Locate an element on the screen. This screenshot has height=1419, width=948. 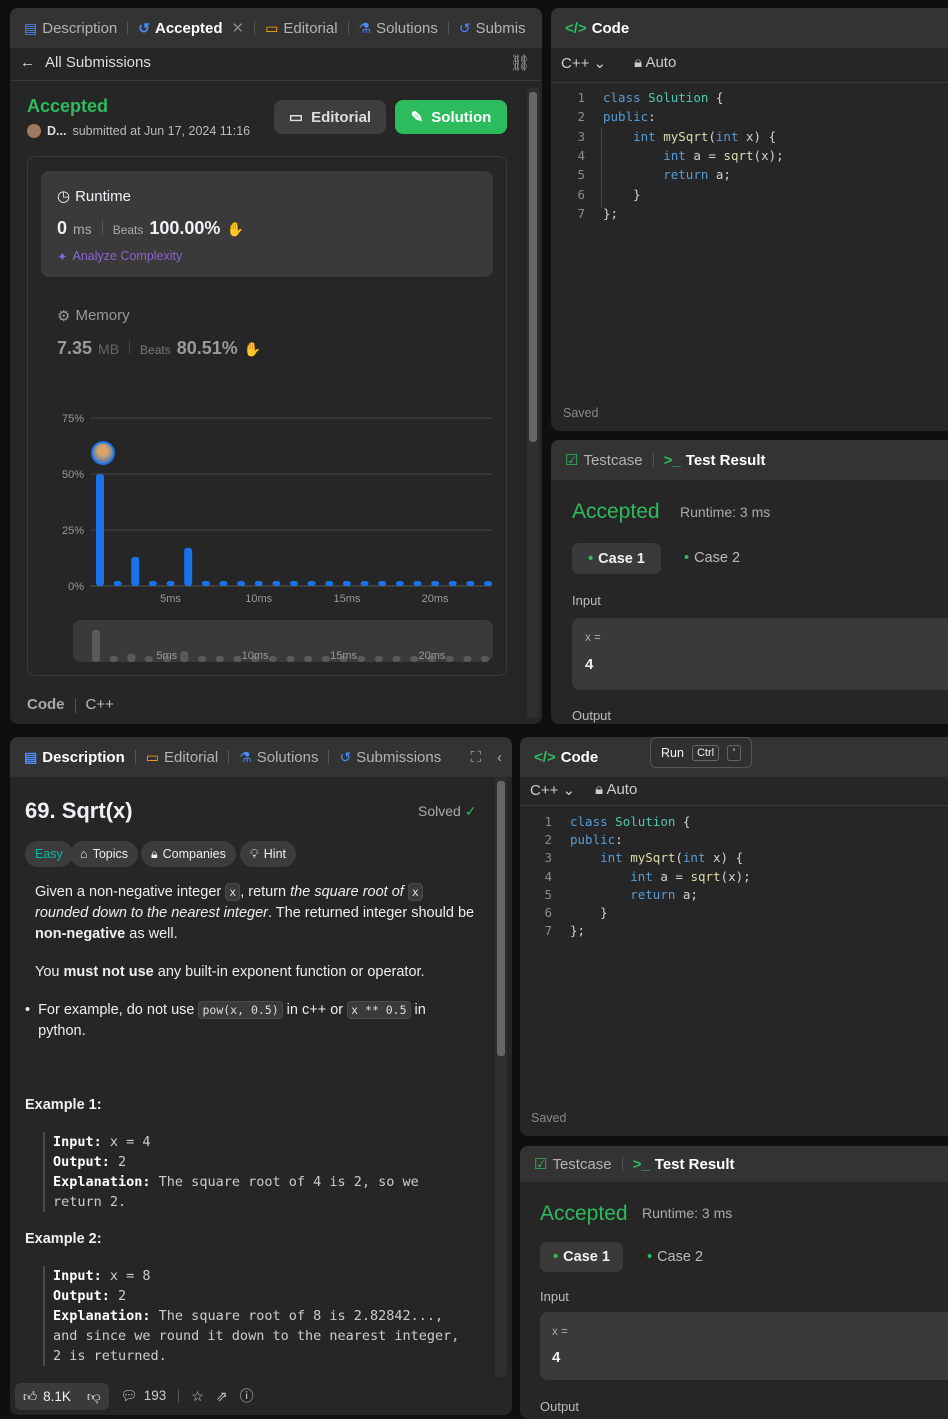
back-link: ← All Submissions is located at coordinates (85, 62).